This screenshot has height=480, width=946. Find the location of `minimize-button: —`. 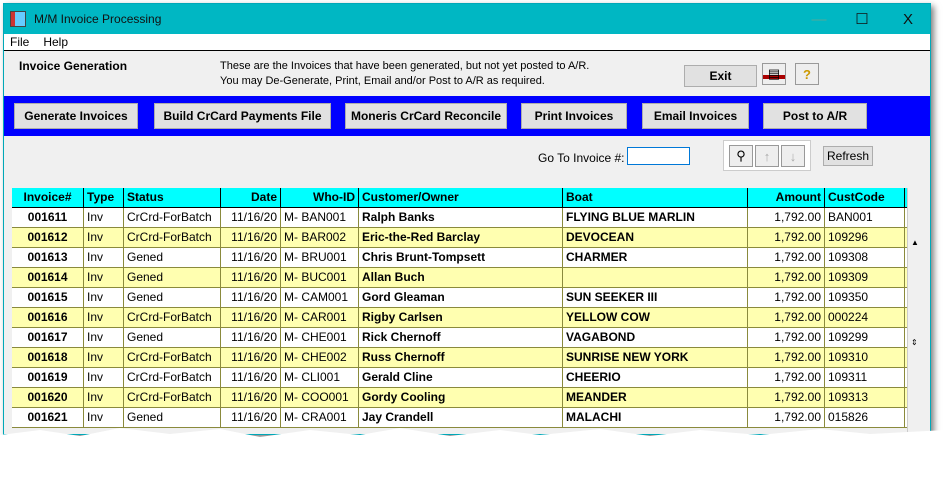

minimize-button: — is located at coordinates (819, 19).